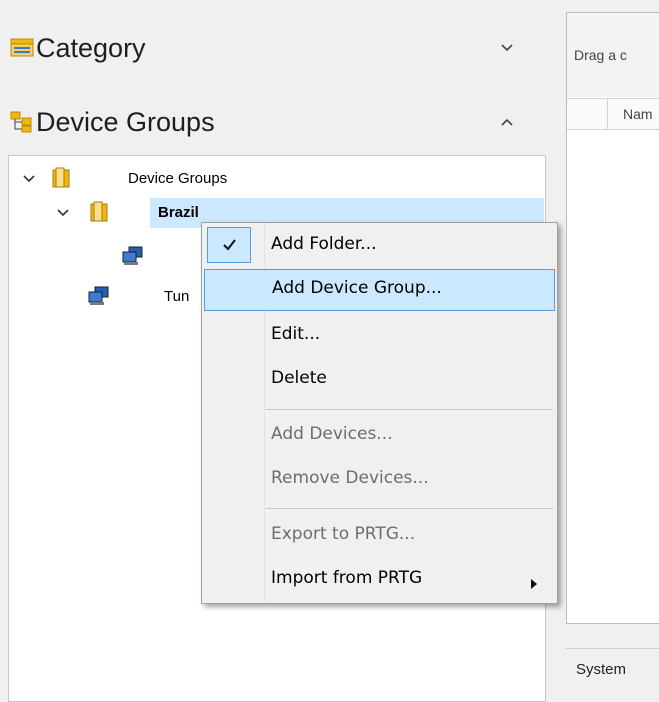 This screenshot has width=659, height=702. Describe the element at coordinates (177, 296) in the screenshot. I see `tree-node-label: Tun` at that location.